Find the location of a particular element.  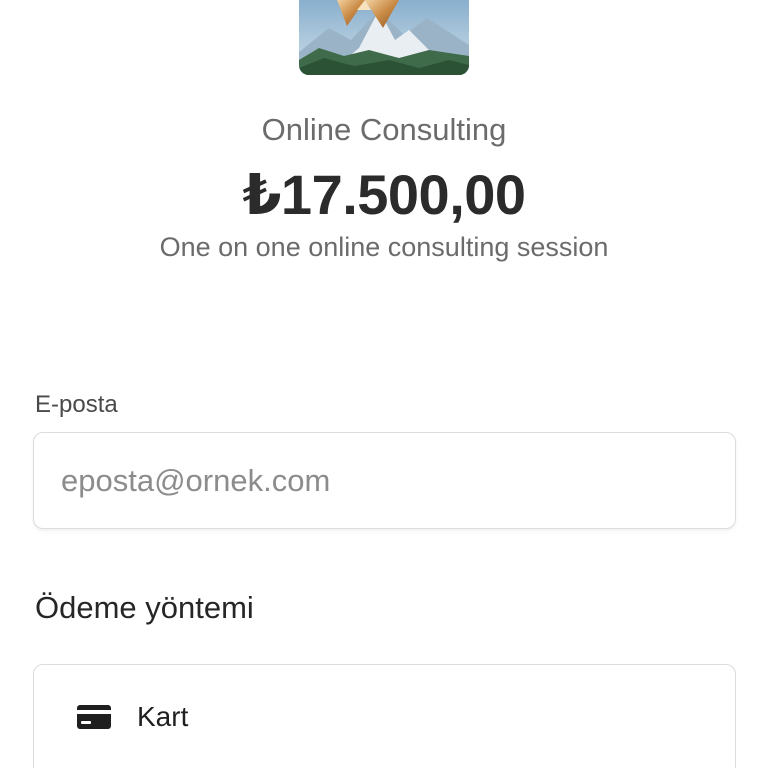

product-description: One on one online consulting session is located at coordinates (384, 247).